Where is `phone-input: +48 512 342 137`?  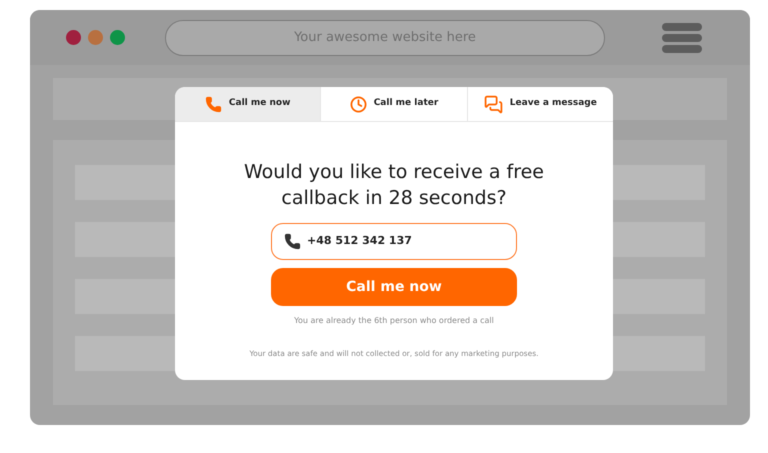 phone-input: +48 512 342 137 is located at coordinates (394, 241).